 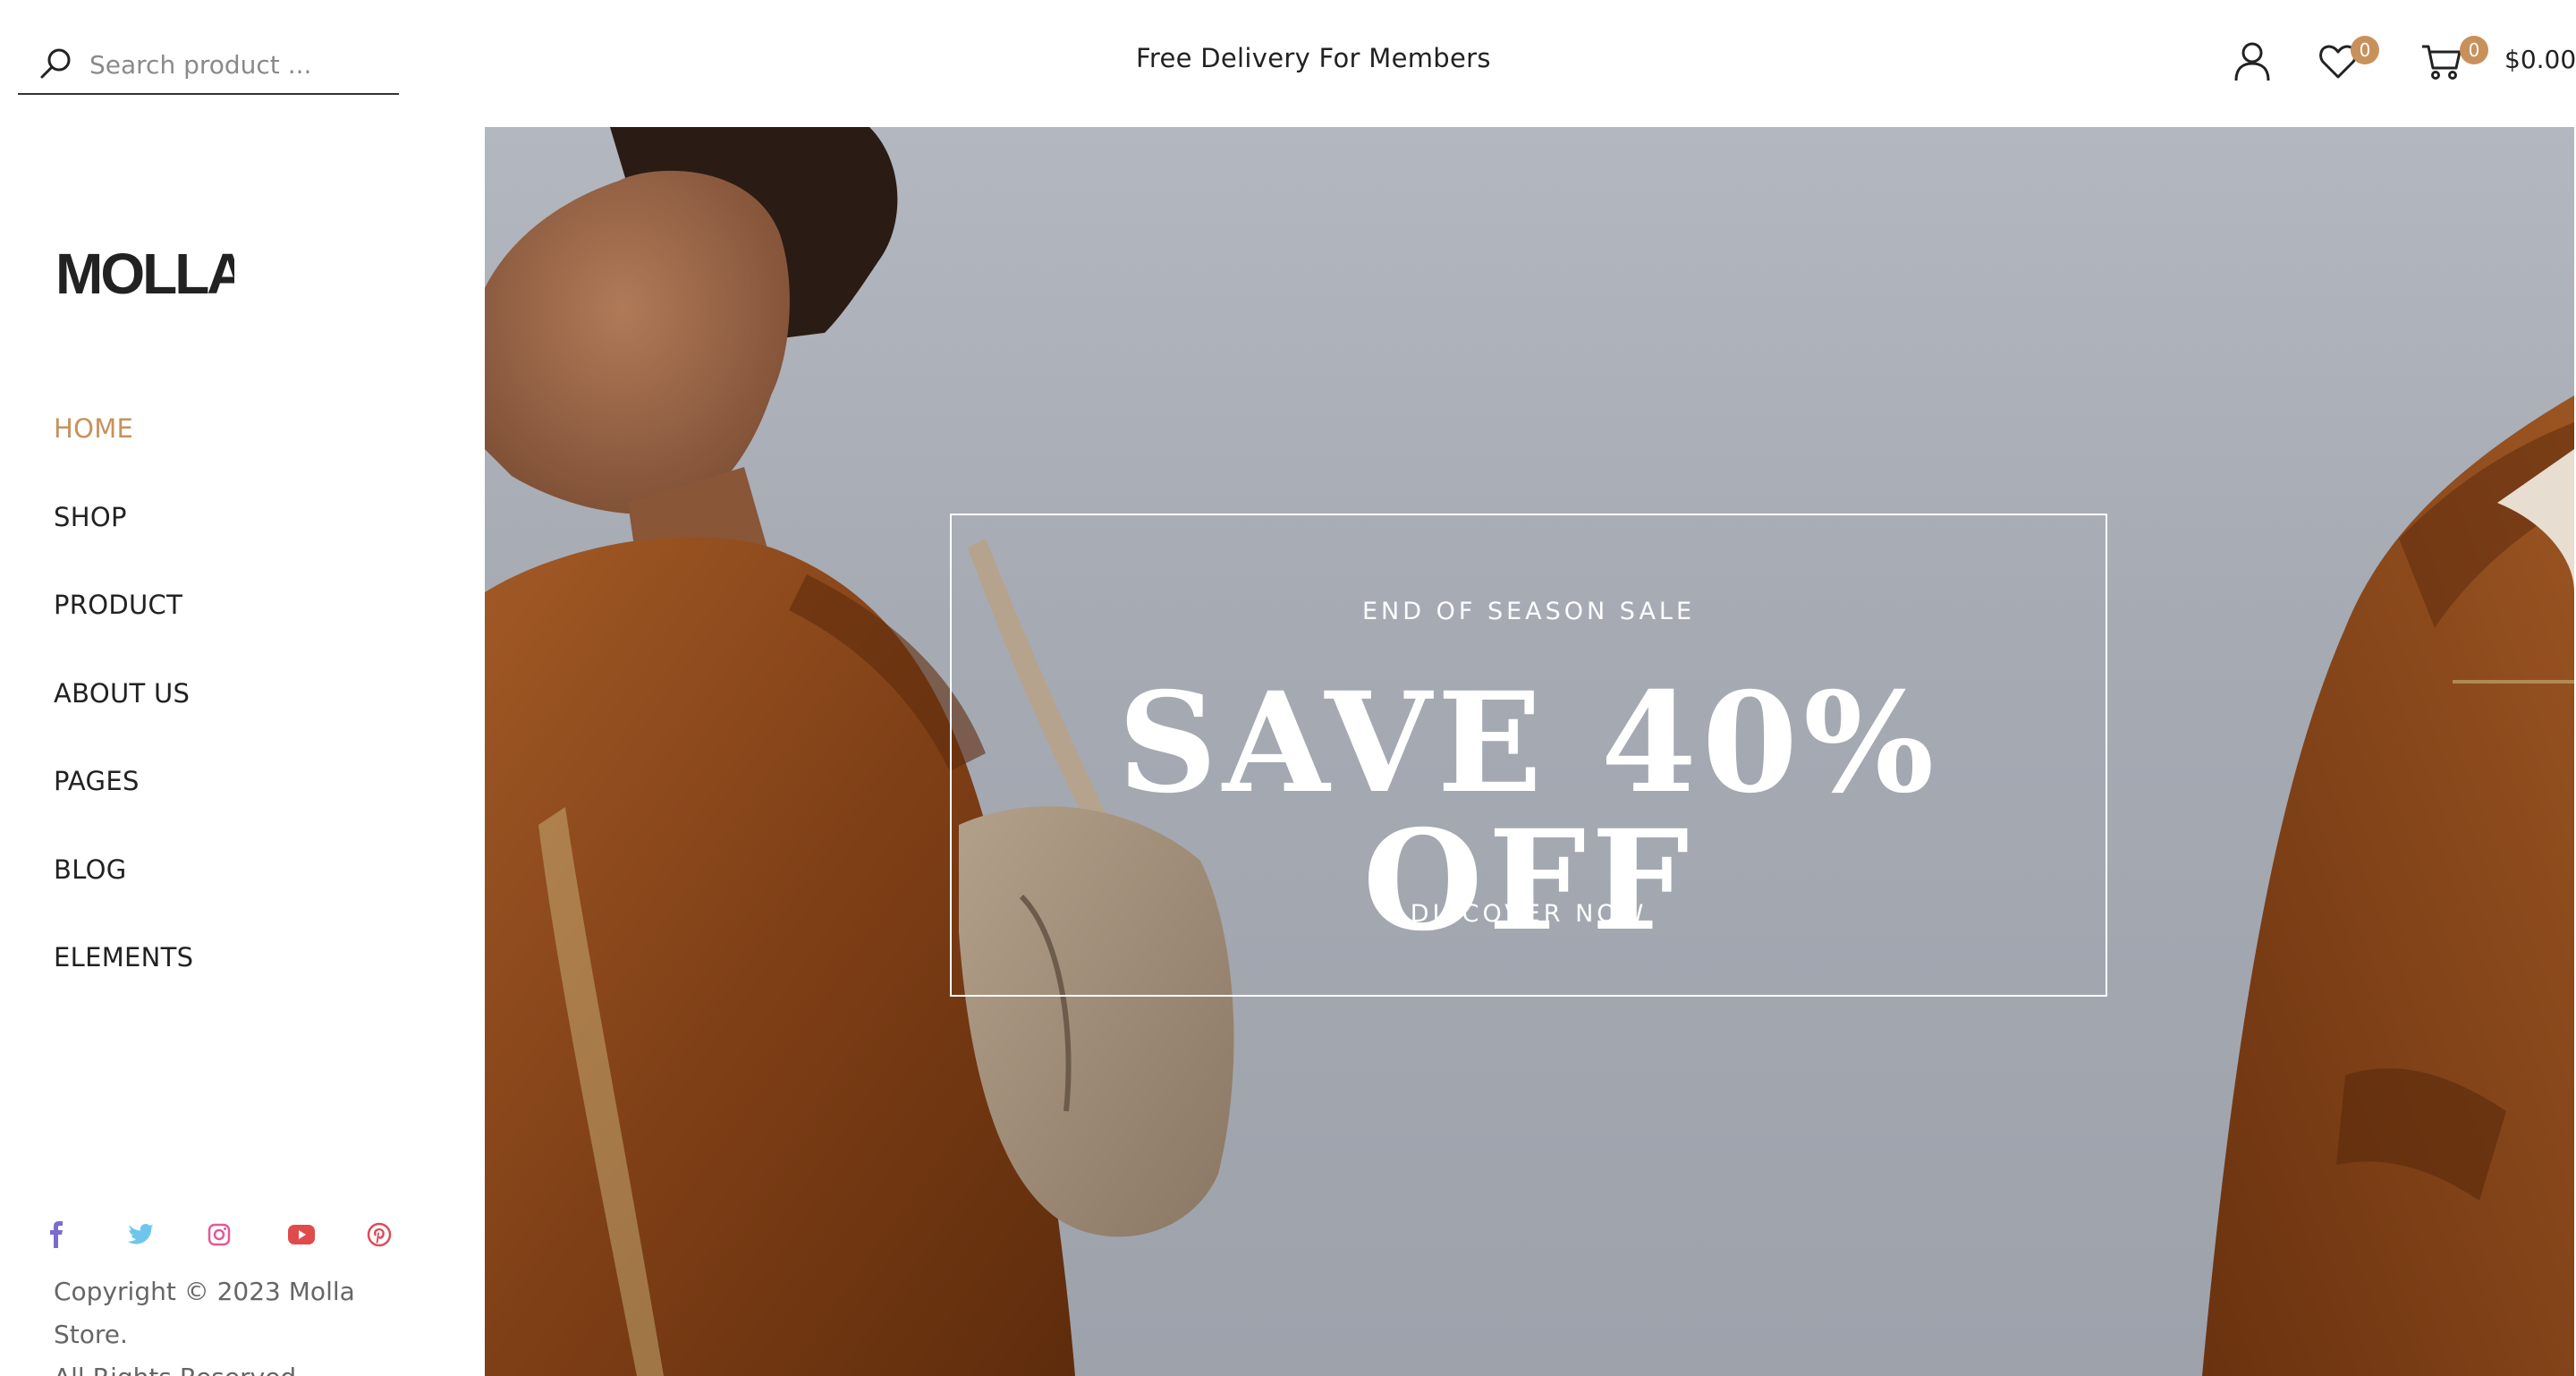 What do you see at coordinates (88, 1235) in the screenshot?
I see `facebook-link` at bounding box center [88, 1235].